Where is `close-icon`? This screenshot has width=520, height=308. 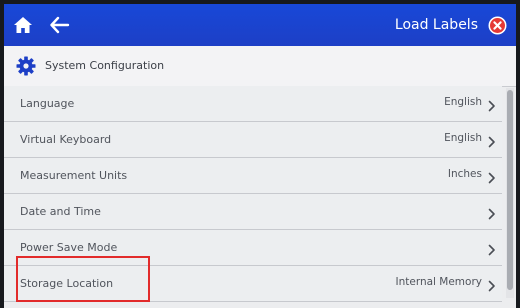
close-icon is located at coordinates (497, 25).